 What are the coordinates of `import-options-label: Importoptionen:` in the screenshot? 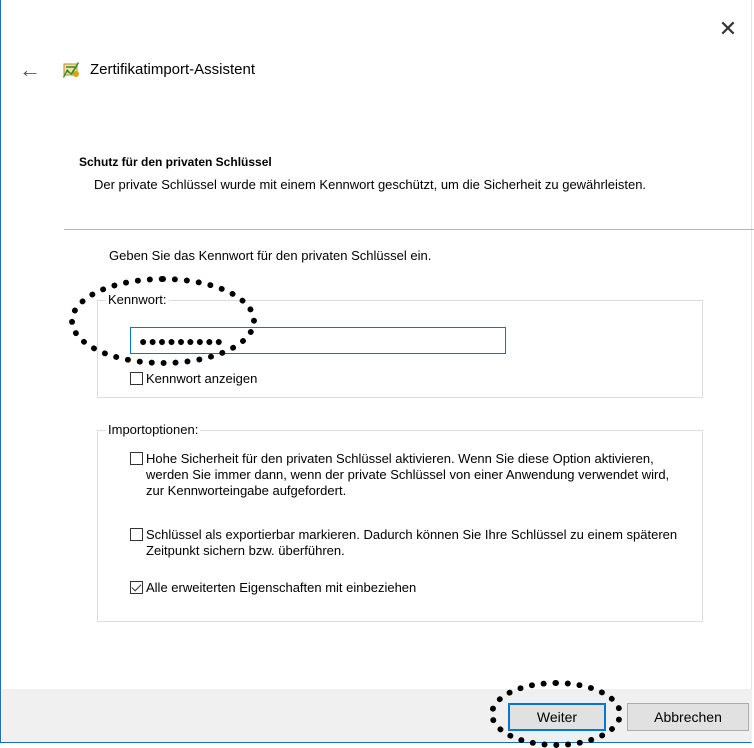 It's located at (153, 429).